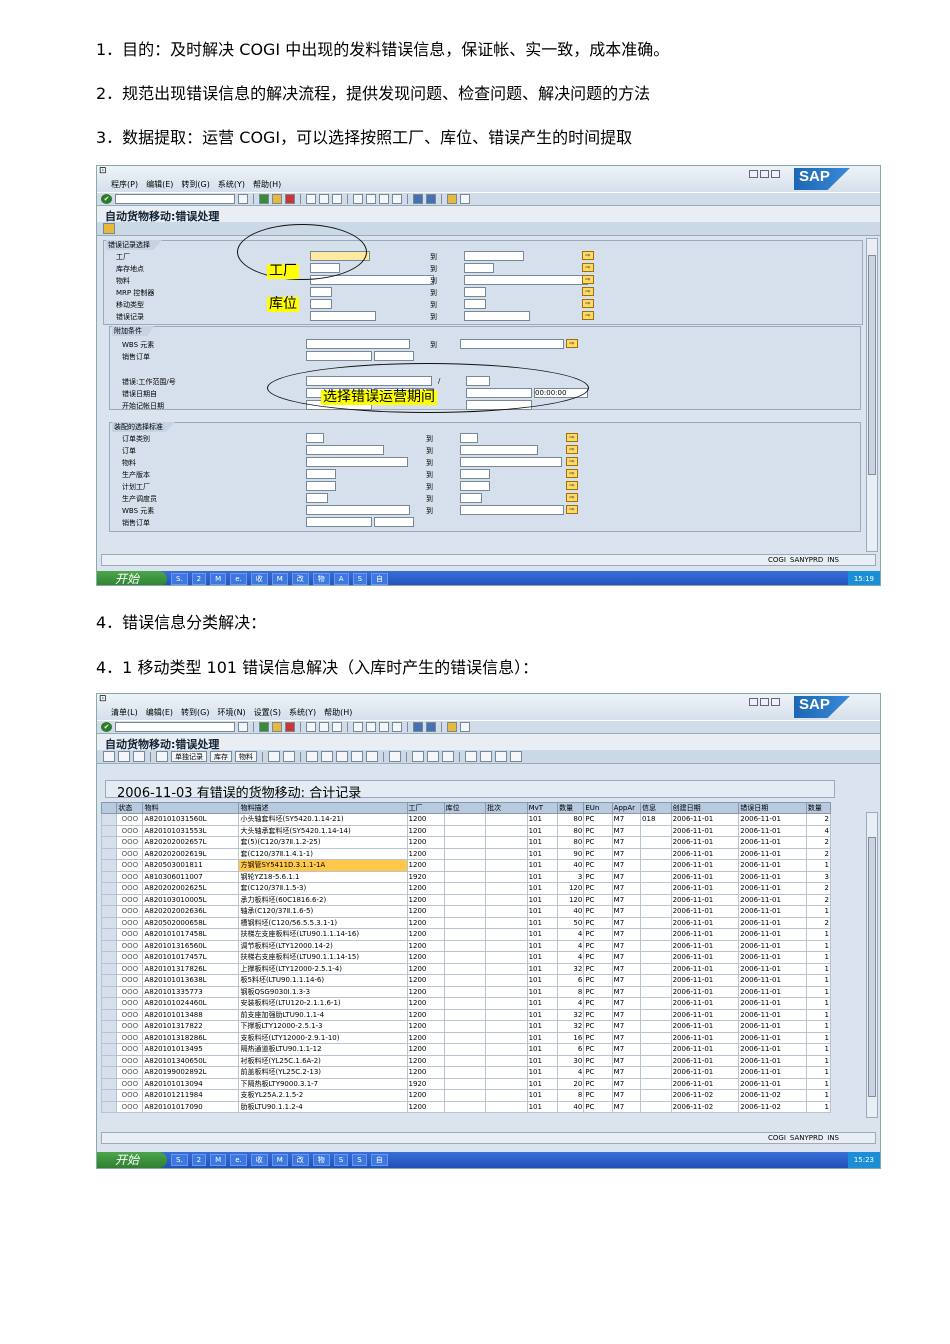  I want to click on taskbar-item: A, so click(341, 579).